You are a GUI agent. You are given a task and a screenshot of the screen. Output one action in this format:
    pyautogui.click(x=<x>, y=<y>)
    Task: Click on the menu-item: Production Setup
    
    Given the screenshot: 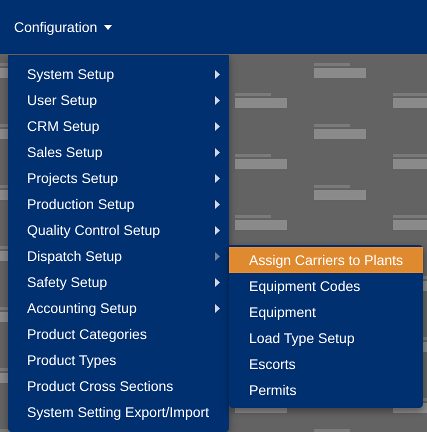 What is the action you would take?
    pyautogui.click(x=80, y=204)
    